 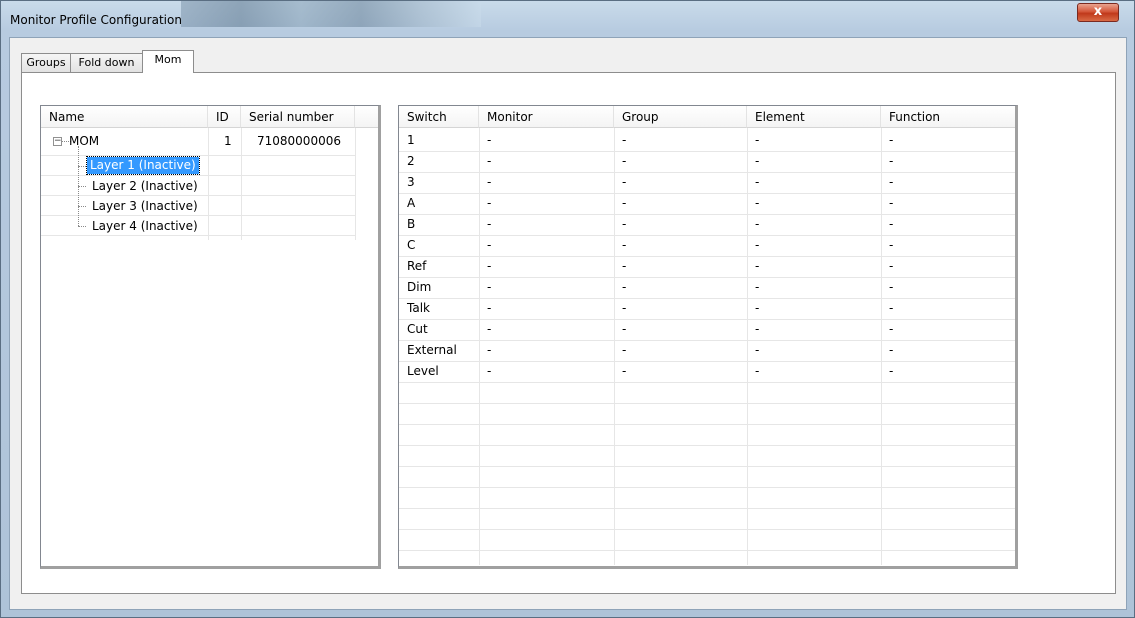 What do you see at coordinates (707, 224) in the screenshot?
I see `table-row: B - - - -` at bounding box center [707, 224].